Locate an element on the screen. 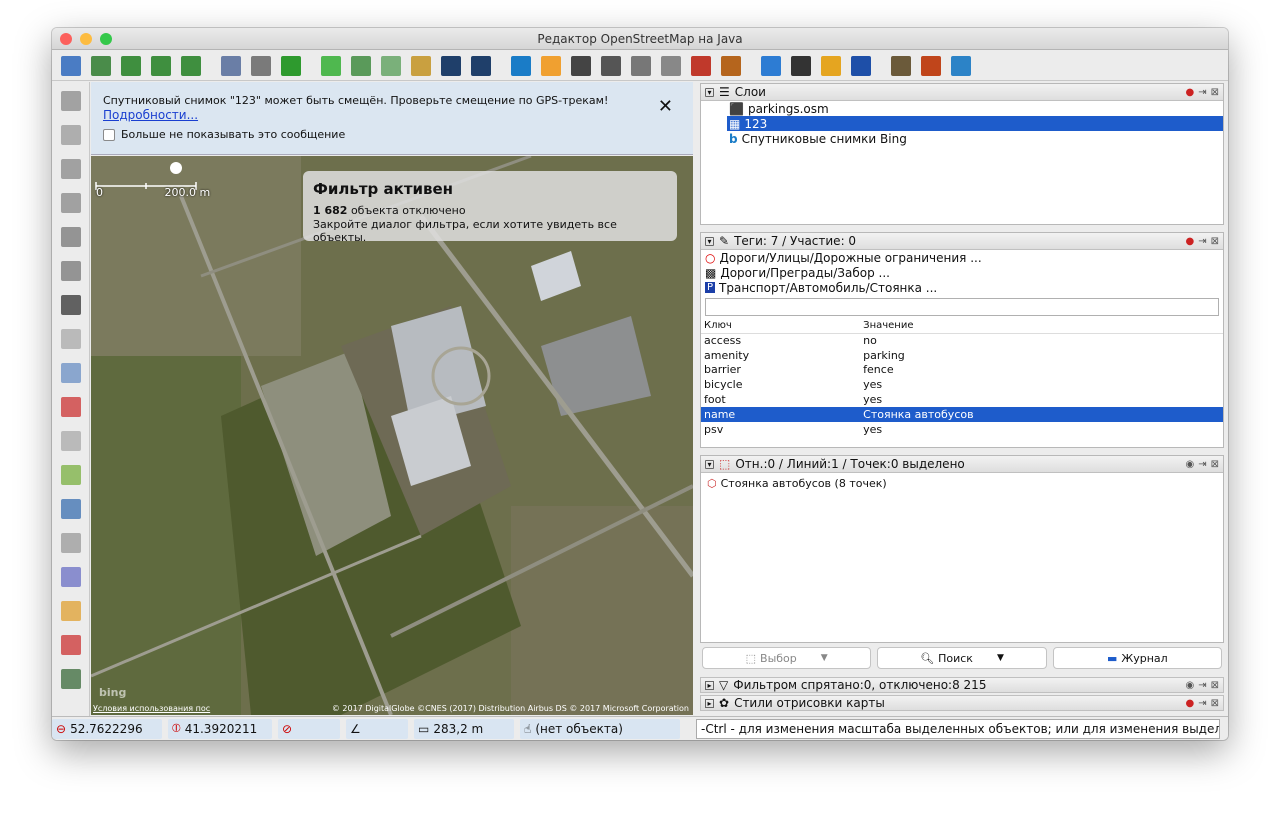 This screenshot has width=1280, height=813. undo-button is located at coordinates (261, 66).